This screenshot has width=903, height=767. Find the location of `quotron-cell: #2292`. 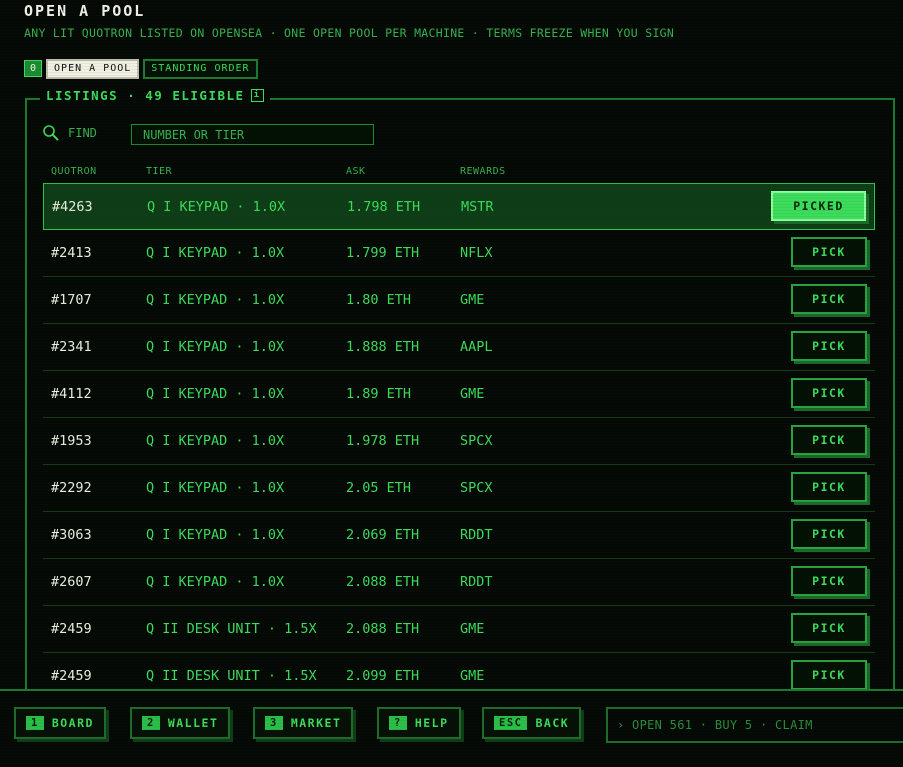

quotron-cell: #2292 is located at coordinates (71, 488).